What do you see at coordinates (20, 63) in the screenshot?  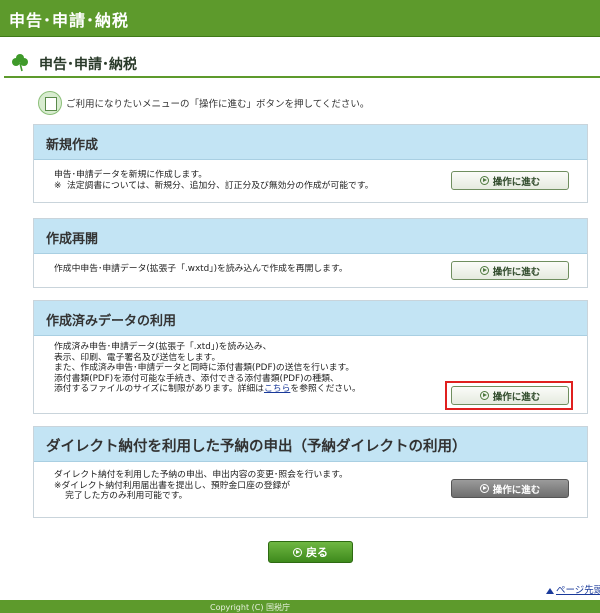 I see `clover-icon` at bounding box center [20, 63].